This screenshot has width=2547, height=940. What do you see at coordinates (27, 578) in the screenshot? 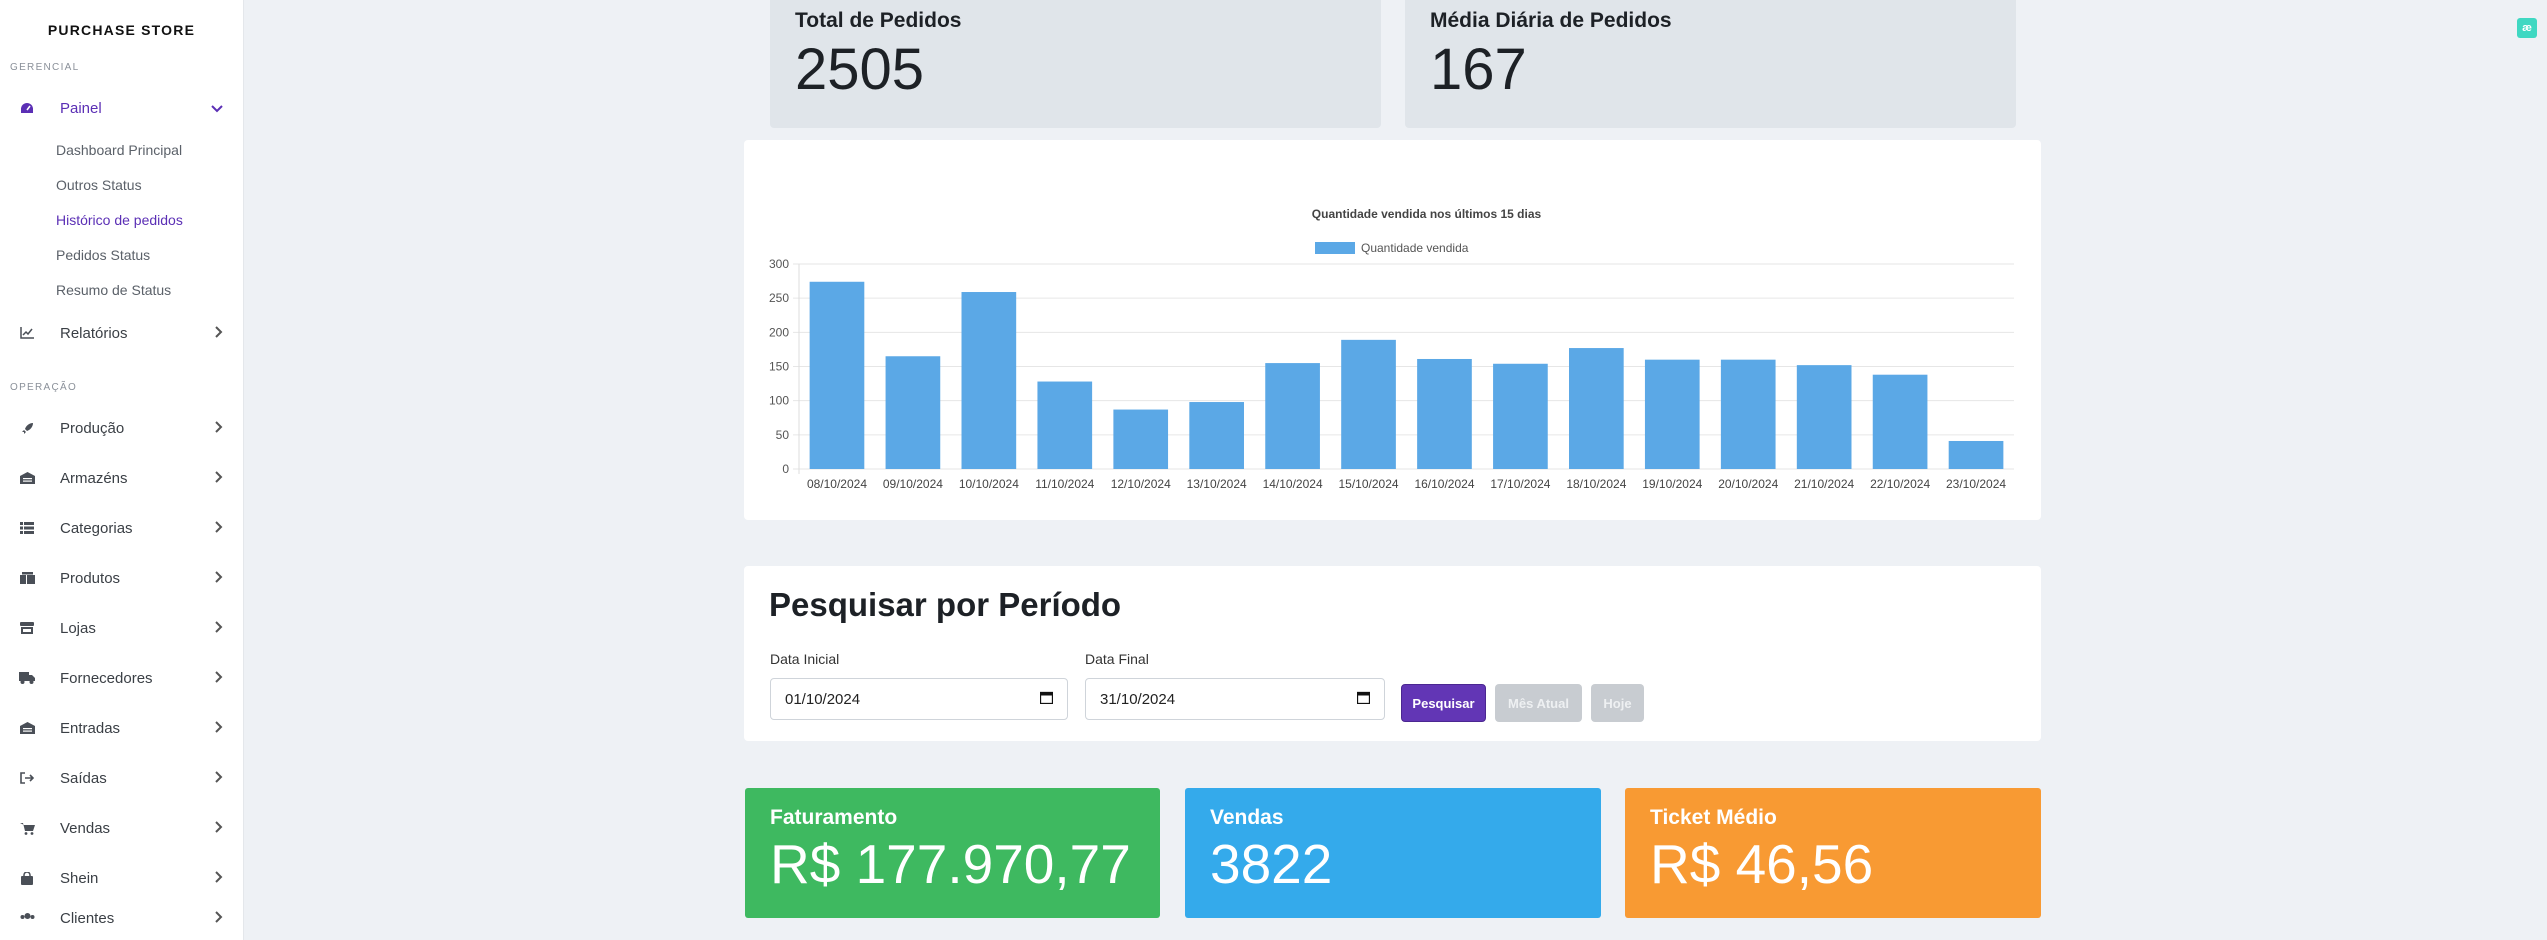
I see `boxes-icon` at bounding box center [27, 578].